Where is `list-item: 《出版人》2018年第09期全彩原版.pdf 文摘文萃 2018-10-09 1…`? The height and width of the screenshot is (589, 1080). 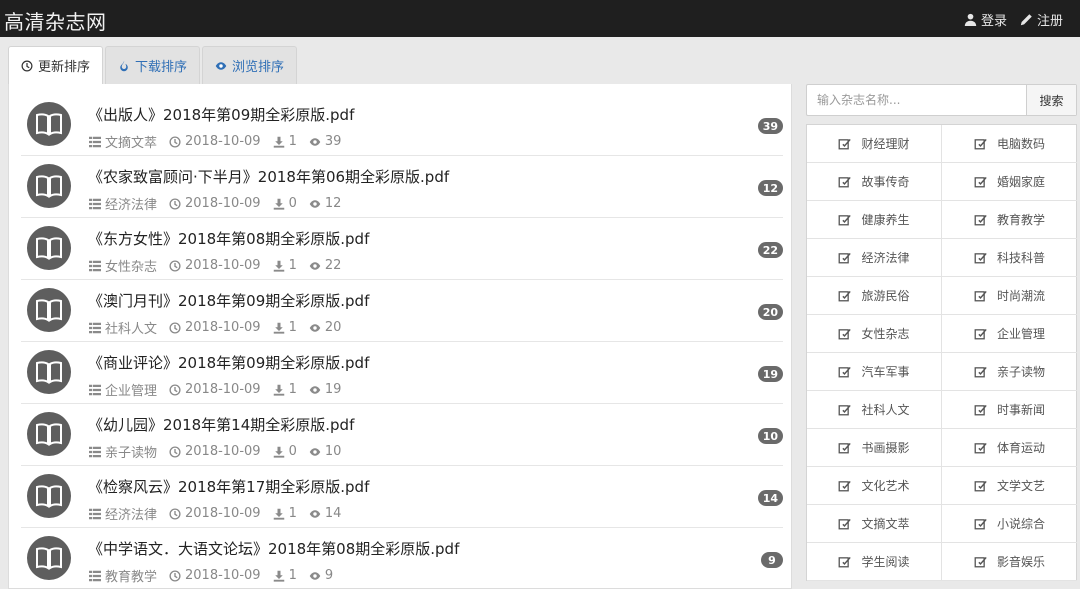 list-item: 《出版人》2018年第09期全彩原版.pdf 文摘文萃 2018-10-09 1… is located at coordinates (402, 125).